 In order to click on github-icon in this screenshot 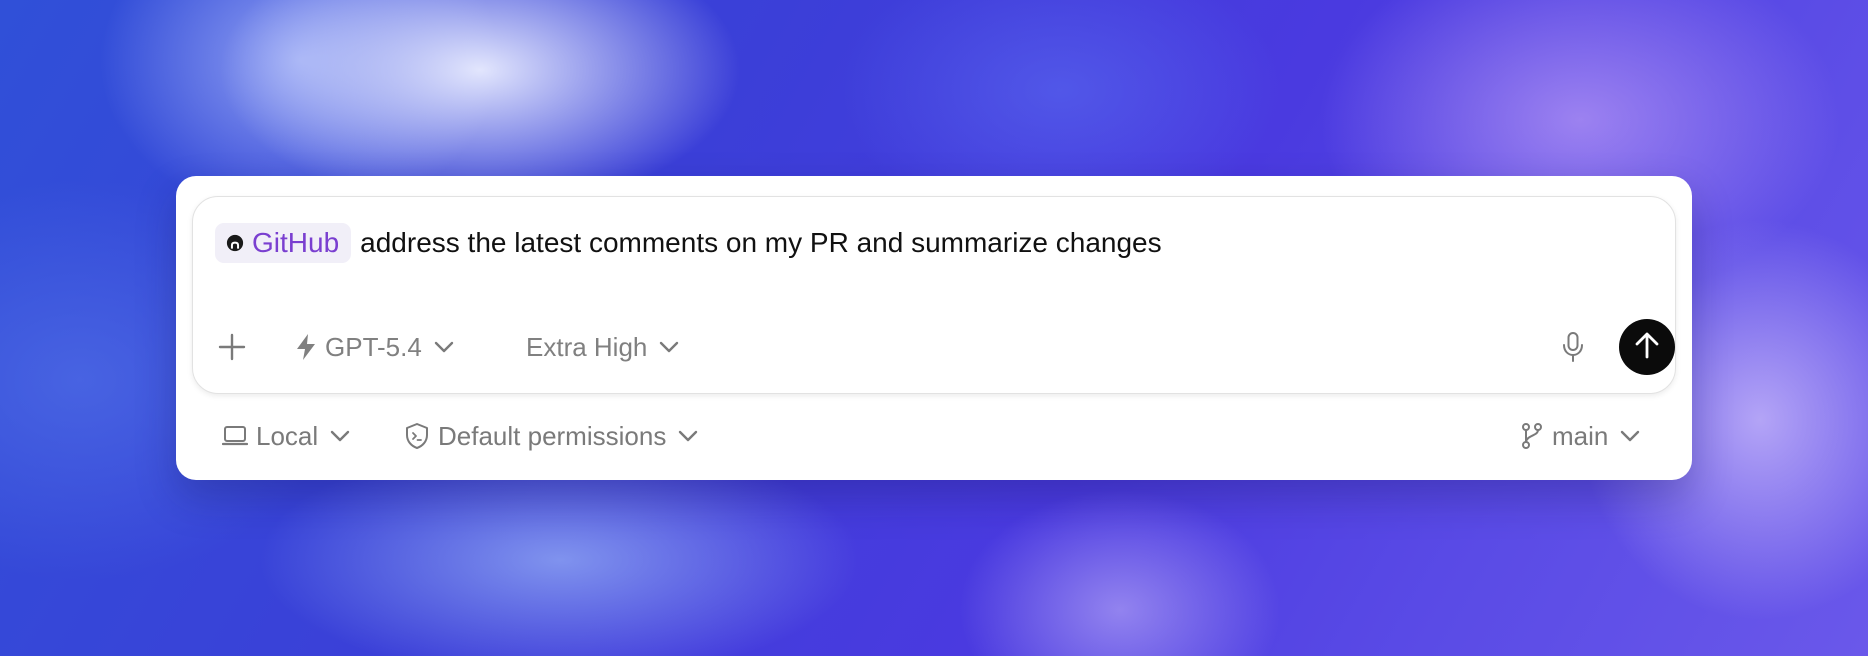, I will do `click(235, 243)`.